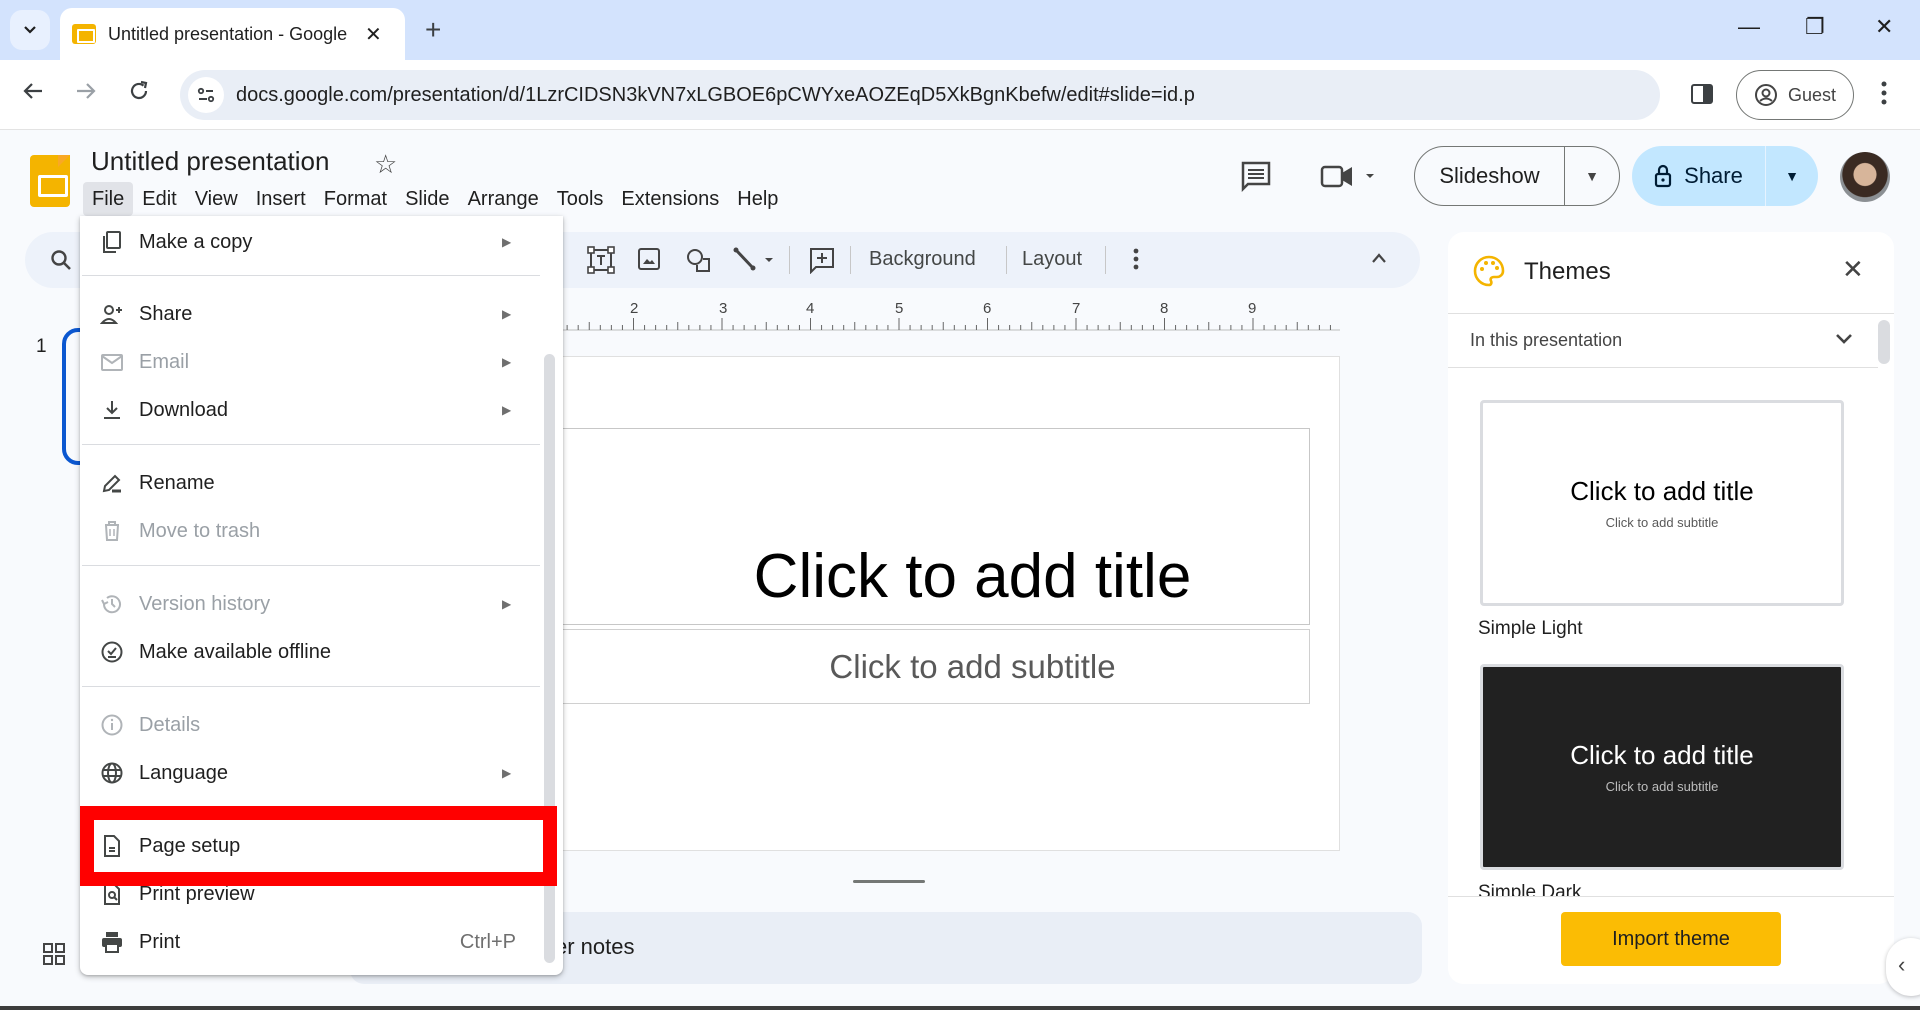 This screenshot has height=1010, width=1920. What do you see at coordinates (310, 410) in the screenshot?
I see `file-menu-item-download: Download ▶` at bounding box center [310, 410].